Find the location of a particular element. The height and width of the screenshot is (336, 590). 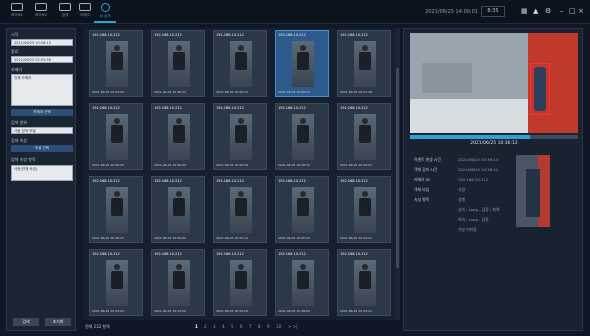

page-button: 5 is located at coordinates (232, 326).